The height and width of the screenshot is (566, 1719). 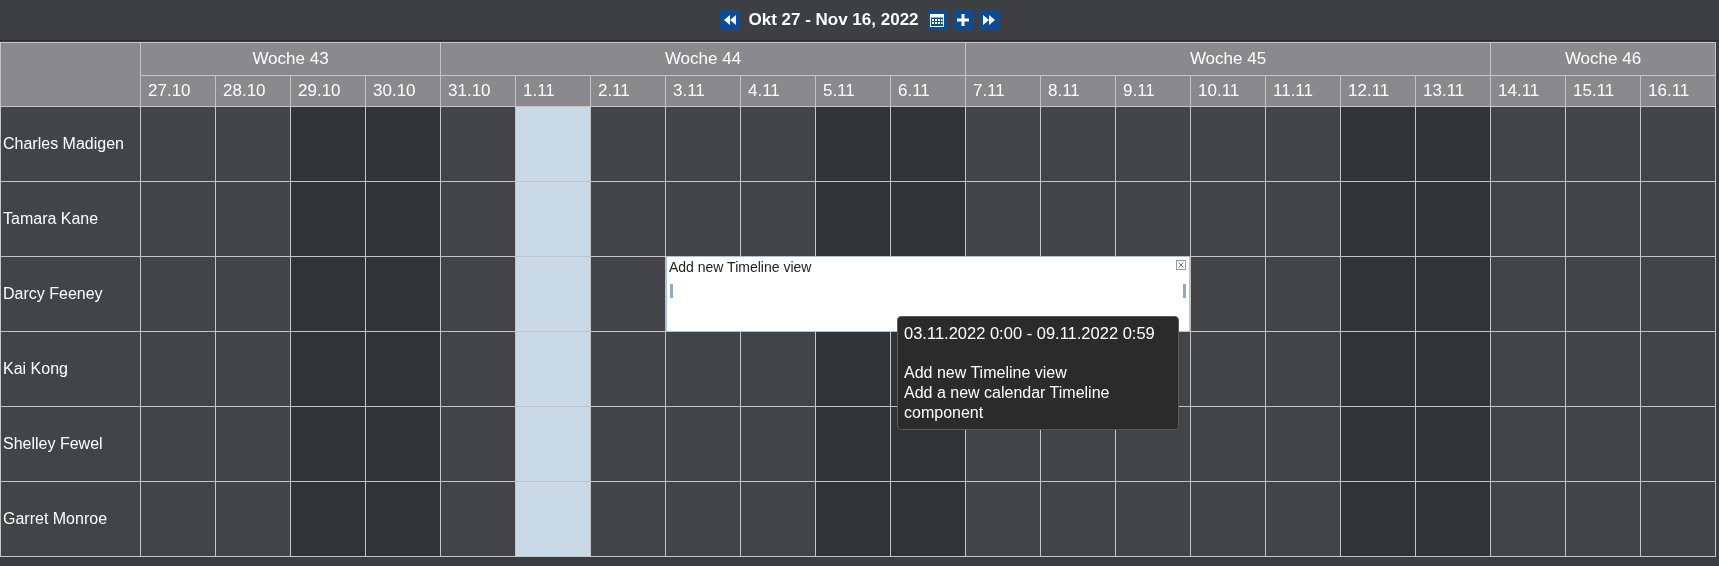 I want to click on day-header: 16.11, so click(x=1678, y=91).